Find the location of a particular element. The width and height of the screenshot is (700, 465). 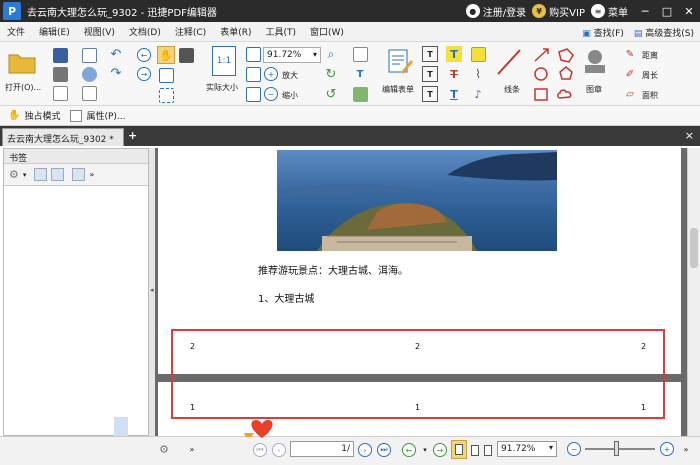

exclusive-mode-icon: ✋ is located at coordinates (14, 115).